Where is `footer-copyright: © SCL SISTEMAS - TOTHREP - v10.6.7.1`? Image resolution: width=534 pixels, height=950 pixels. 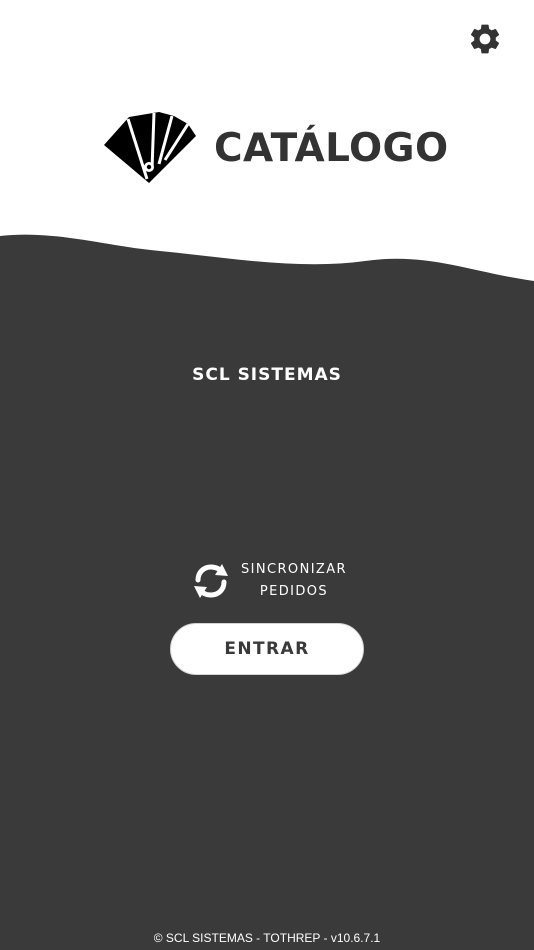 footer-copyright: © SCL SISTEMAS - TOTHREP - v10.6.7.1 is located at coordinates (267, 938).